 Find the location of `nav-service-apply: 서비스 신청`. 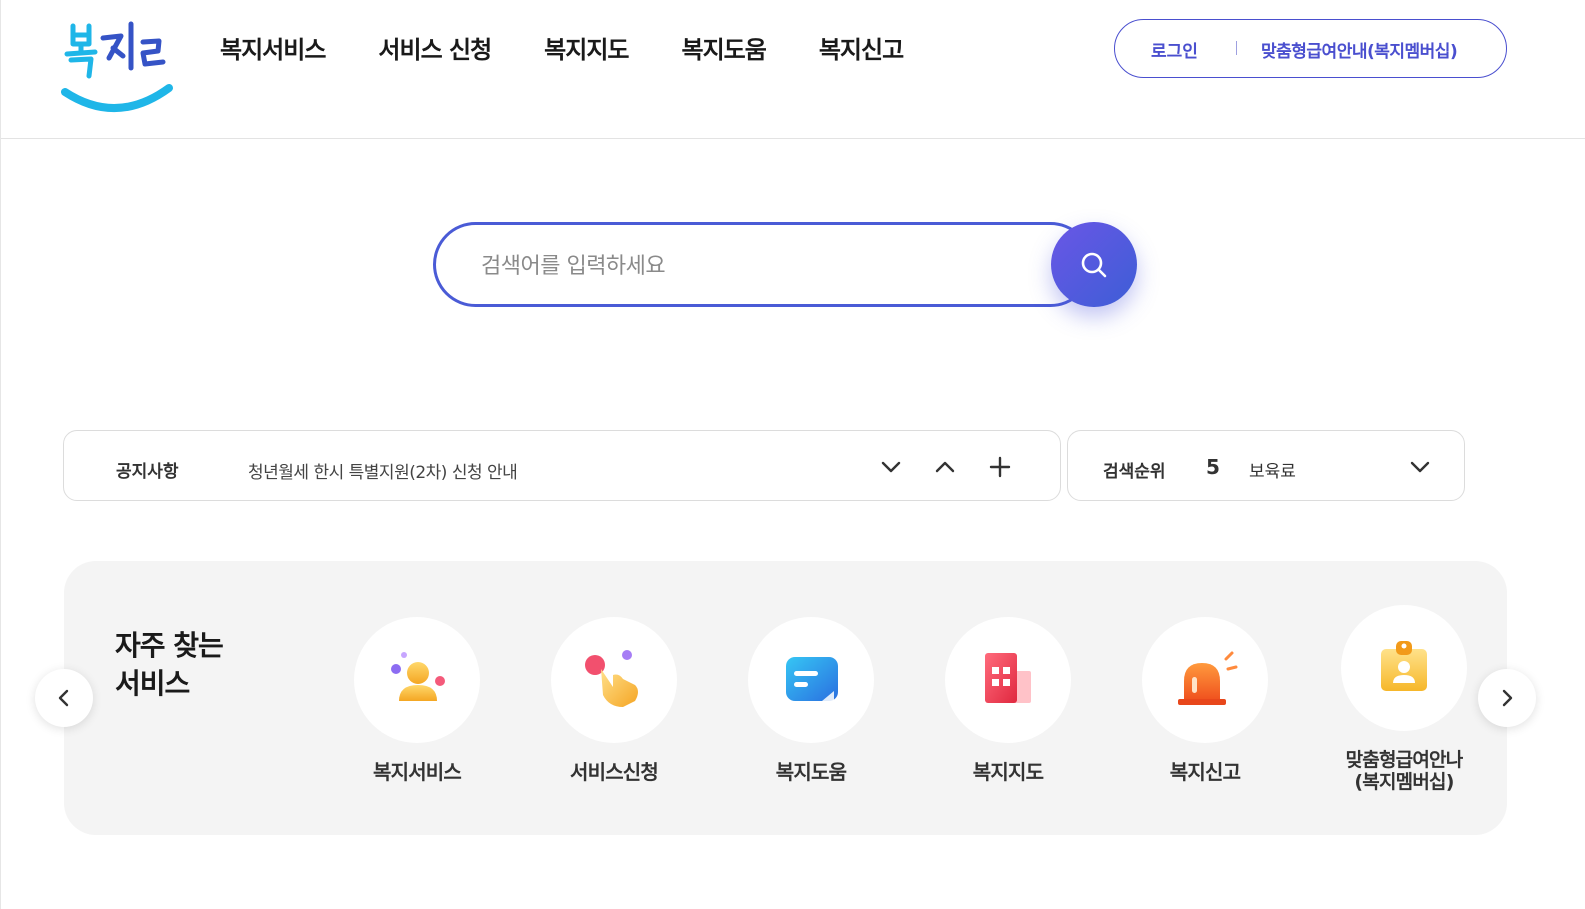

nav-service-apply: 서비스 신청 is located at coordinates (435, 50).